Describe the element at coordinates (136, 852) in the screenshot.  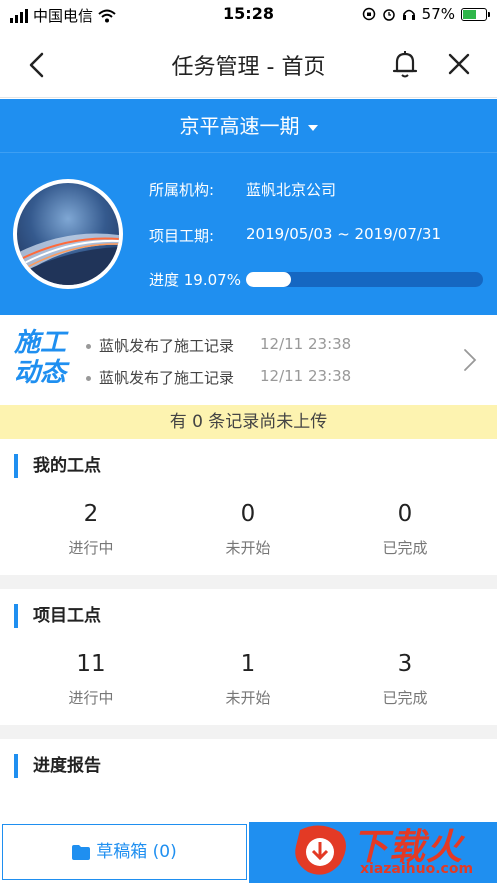
I see `drafts-label: 草稿箱 (0)` at that location.